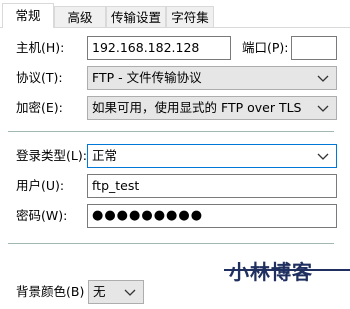 The image size is (350, 309). What do you see at coordinates (99, 291) in the screenshot?
I see `background-color-select-value: 无` at bounding box center [99, 291].